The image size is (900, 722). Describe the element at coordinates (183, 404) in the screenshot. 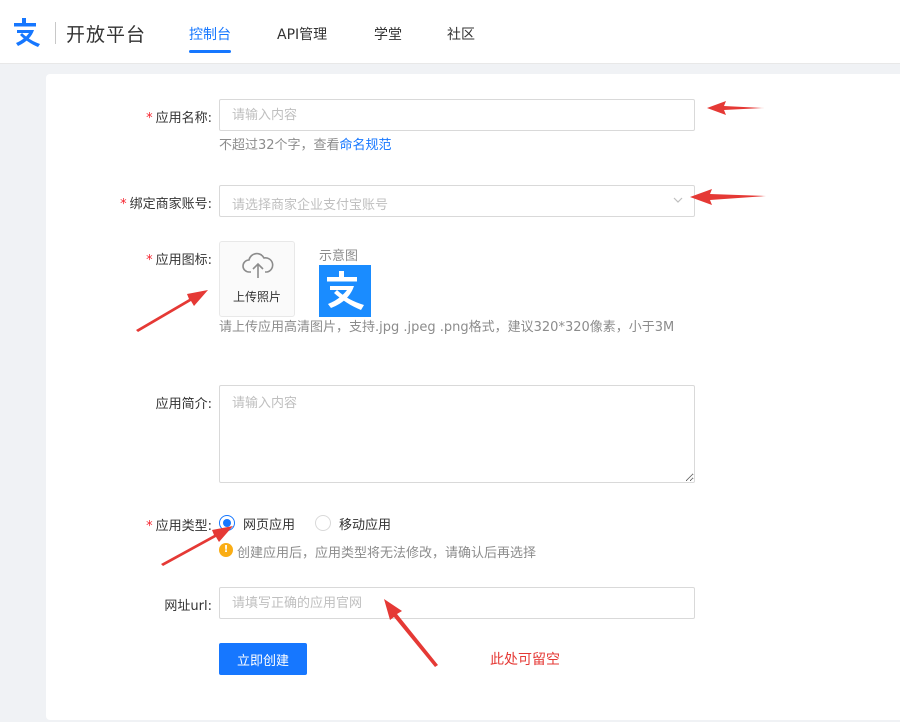

I see `app-intro-label: 应用简介:` at that location.